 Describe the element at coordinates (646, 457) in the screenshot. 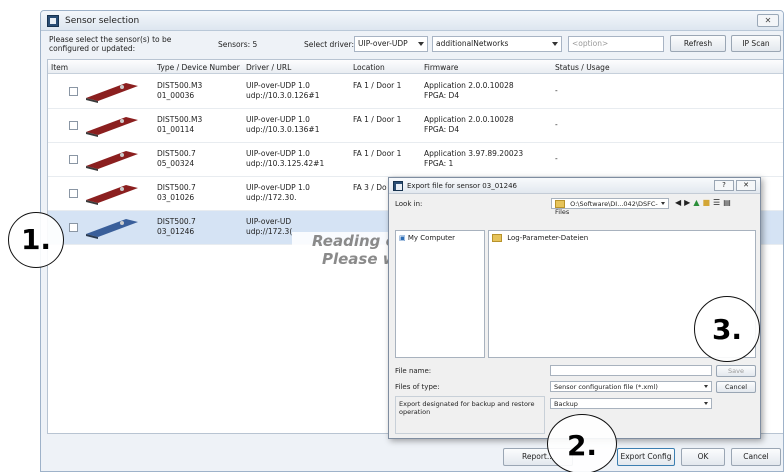

I see `export-config-button: Export Config` at that location.